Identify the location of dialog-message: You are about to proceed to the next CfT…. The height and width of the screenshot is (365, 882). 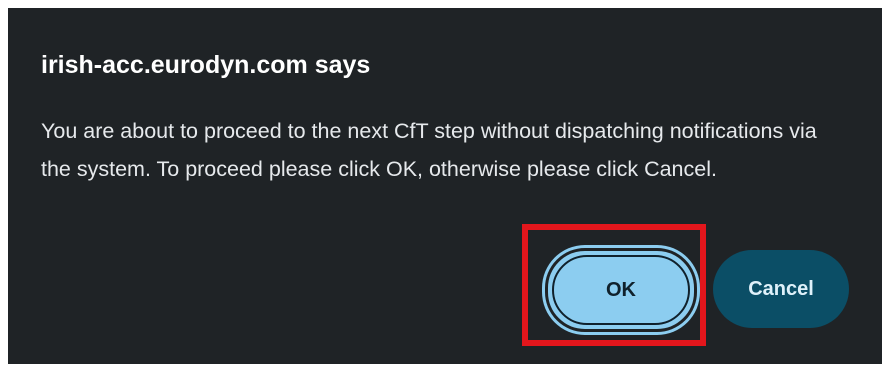
(429, 150).